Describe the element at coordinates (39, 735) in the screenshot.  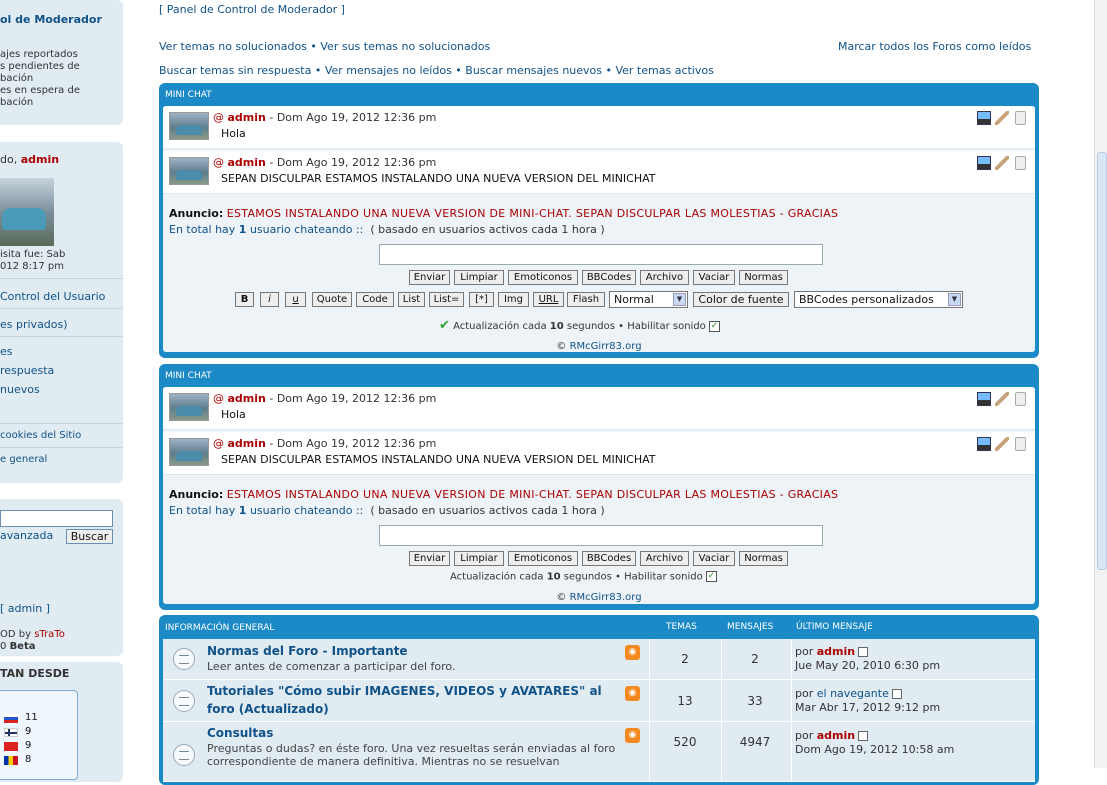
I see `flag-counter: 11 9 9 8` at that location.